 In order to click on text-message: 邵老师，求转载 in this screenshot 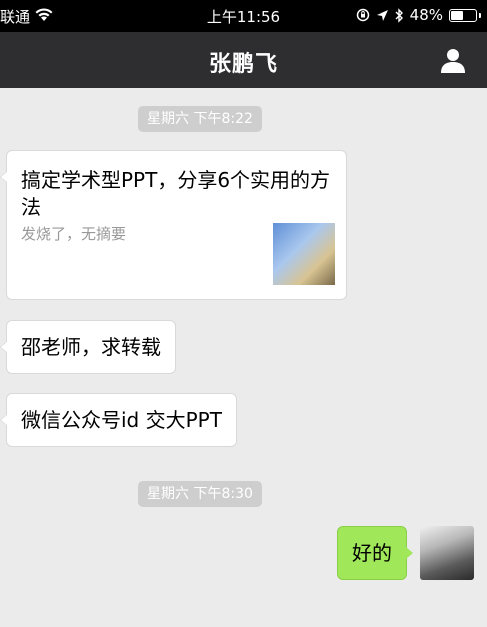, I will do `click(88, 347)`.